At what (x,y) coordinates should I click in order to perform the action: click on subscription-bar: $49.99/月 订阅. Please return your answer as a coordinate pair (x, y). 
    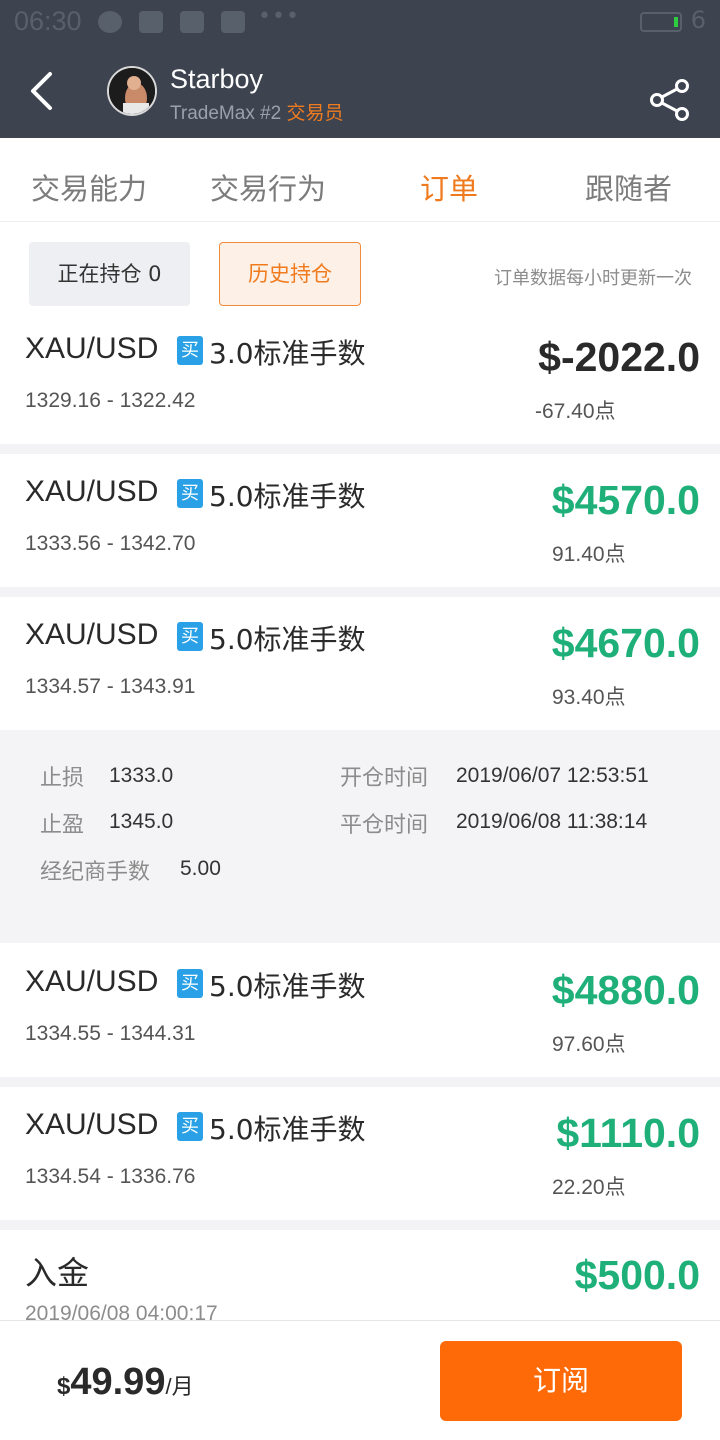
    Looking at the image, I should click on (360, 1380).